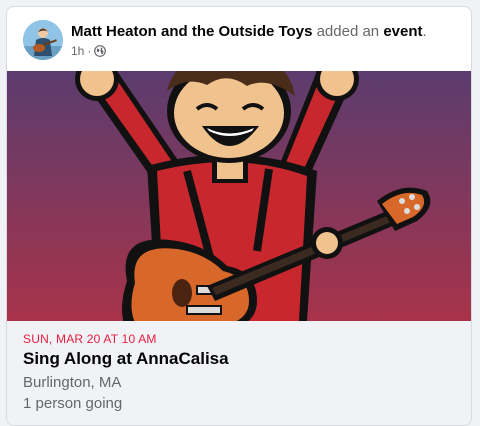 This screenshot has width=480, height=426. What do you see at coordinates (424, 31) in the screenshot?
I see `headline-period: .` at bounding box center [424, 31].